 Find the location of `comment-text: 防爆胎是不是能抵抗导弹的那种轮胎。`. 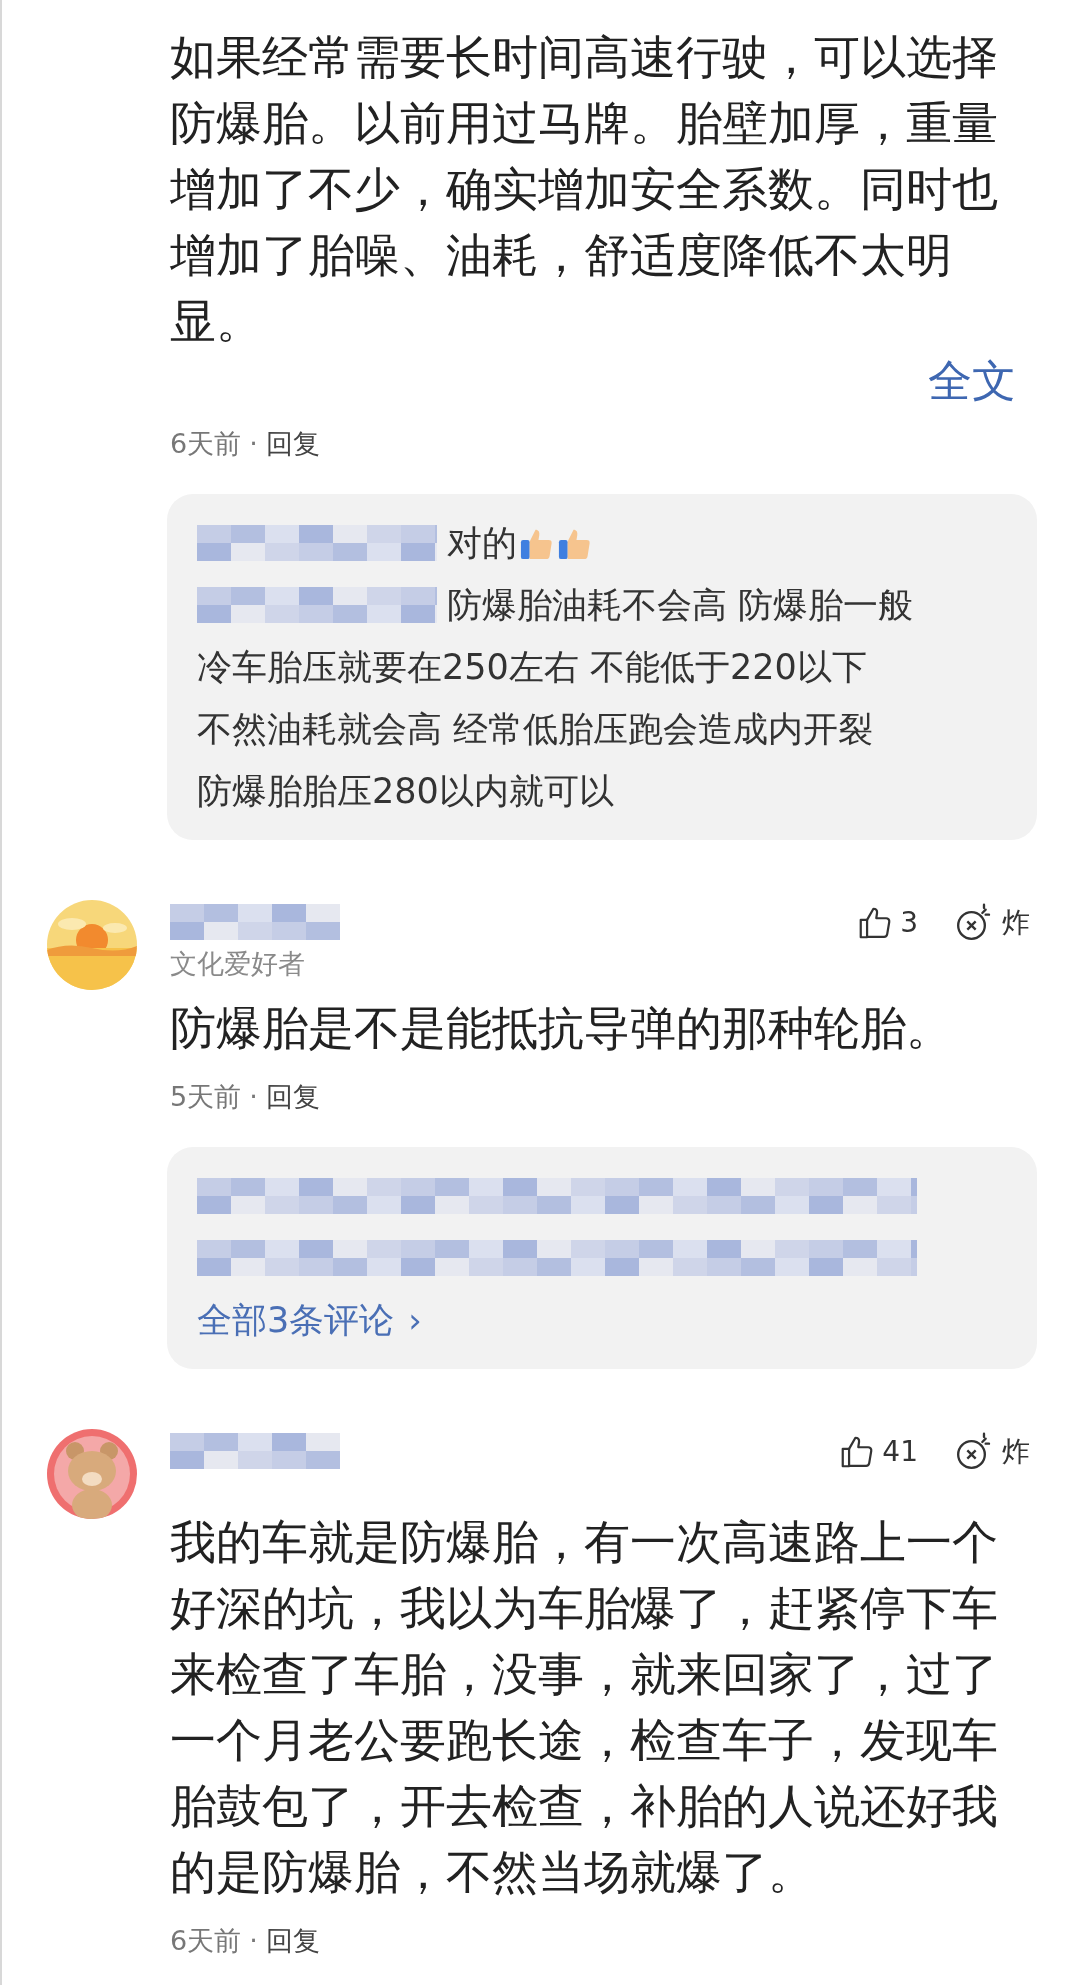

comment-text: 防爆胎是不是能抵抗导弹的那种轮胎。 is located at coordinates (561, 1028).